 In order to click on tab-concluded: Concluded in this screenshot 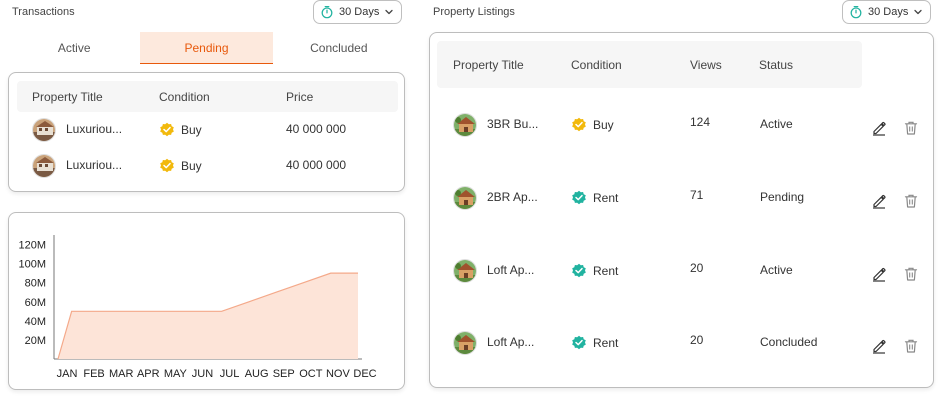, I will do `click(339, 48)`.